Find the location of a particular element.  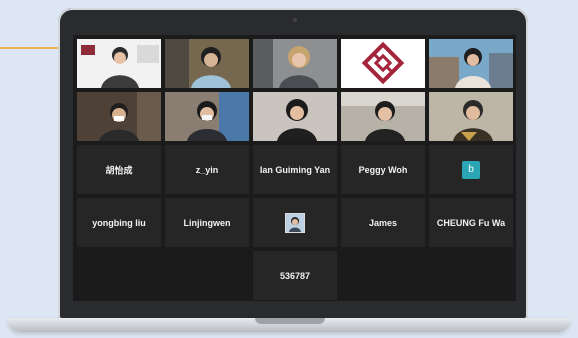

participant-tile-17: Linjingwen is located at coordinates (207, 222).